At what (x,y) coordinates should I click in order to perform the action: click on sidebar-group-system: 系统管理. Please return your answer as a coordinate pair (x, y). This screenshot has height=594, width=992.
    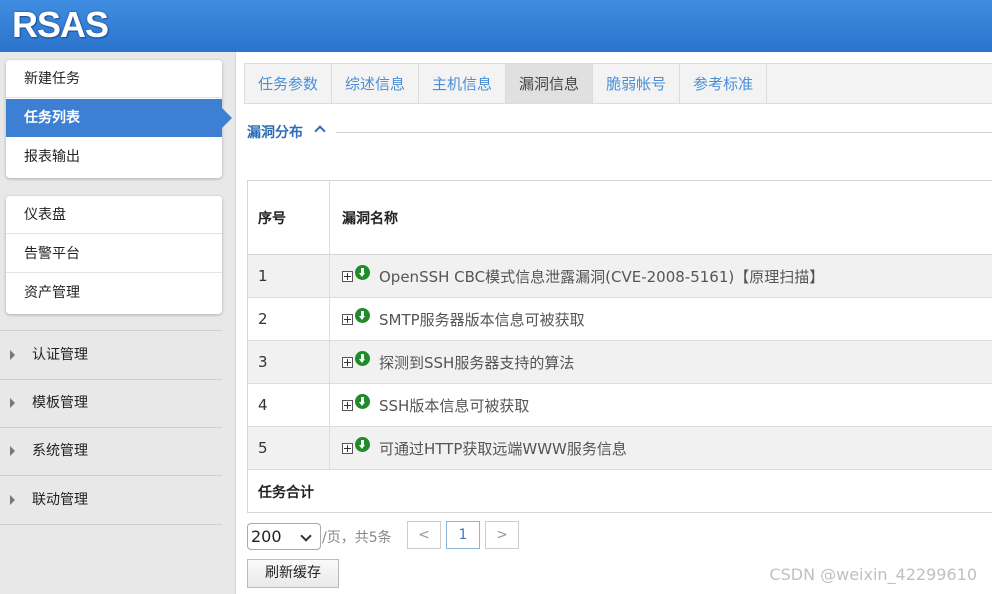
    Looking at the image, I should click on (111, 451).